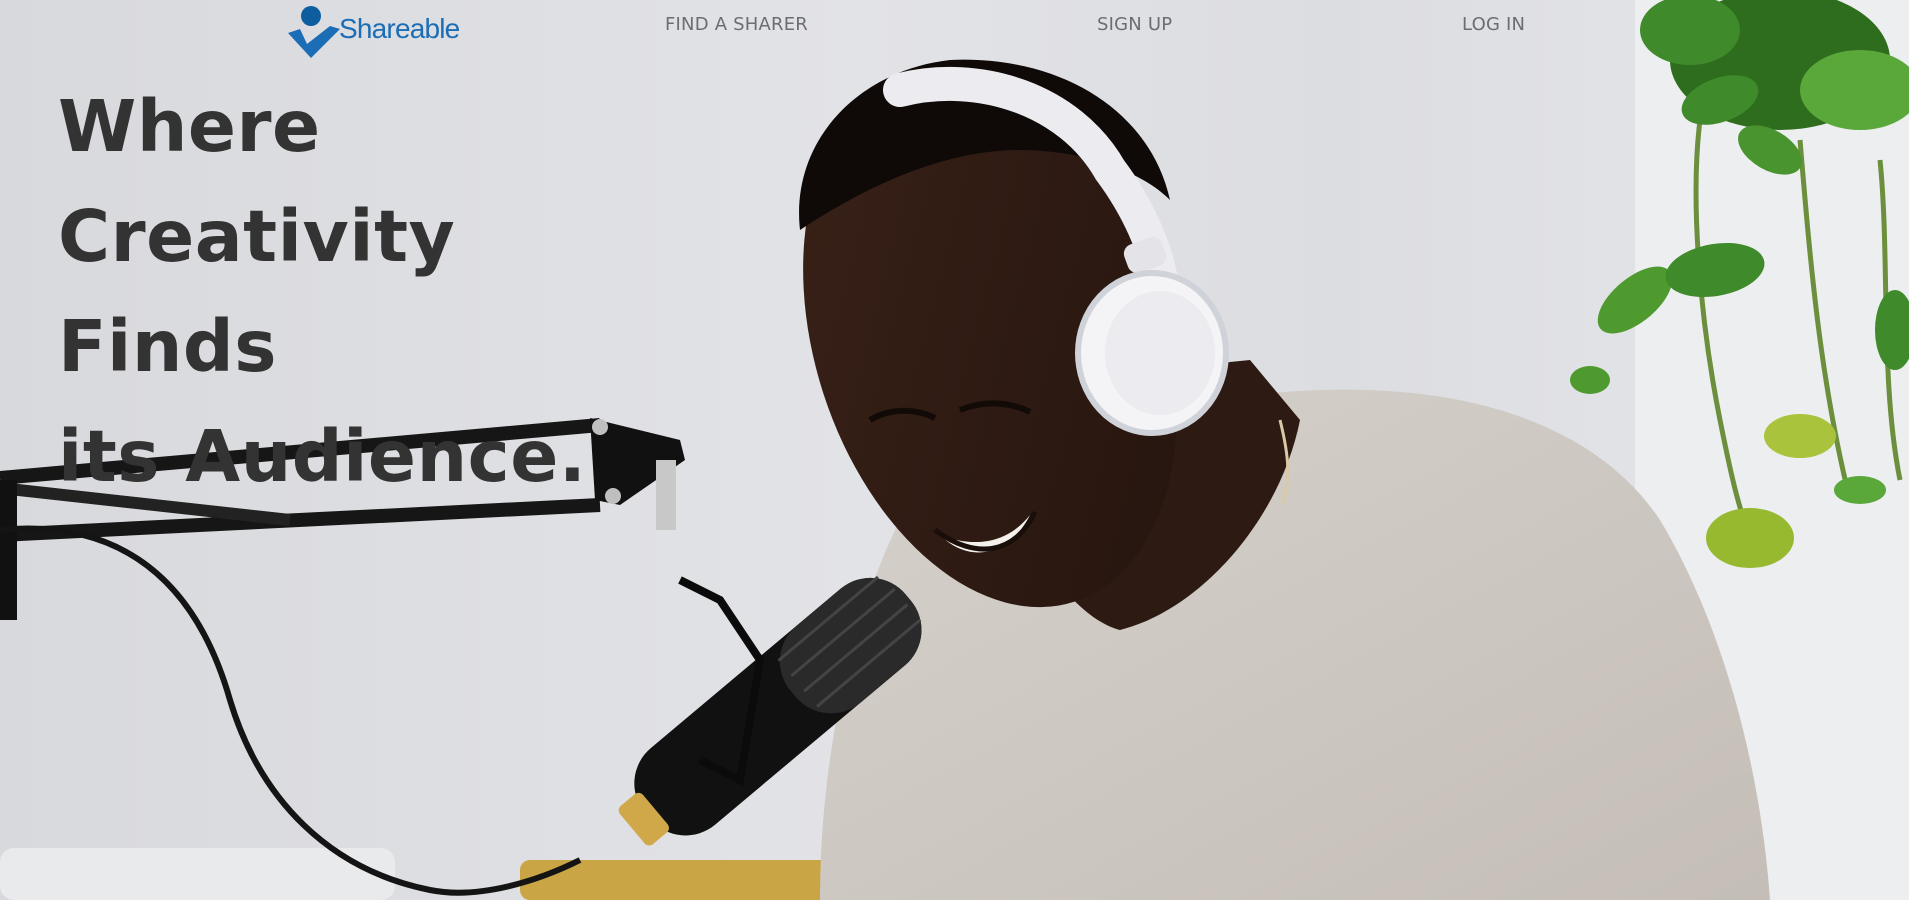  Describe the element at coordinates (399, 28) in the screenshot. I see `logo-text: Shareable` at that location.